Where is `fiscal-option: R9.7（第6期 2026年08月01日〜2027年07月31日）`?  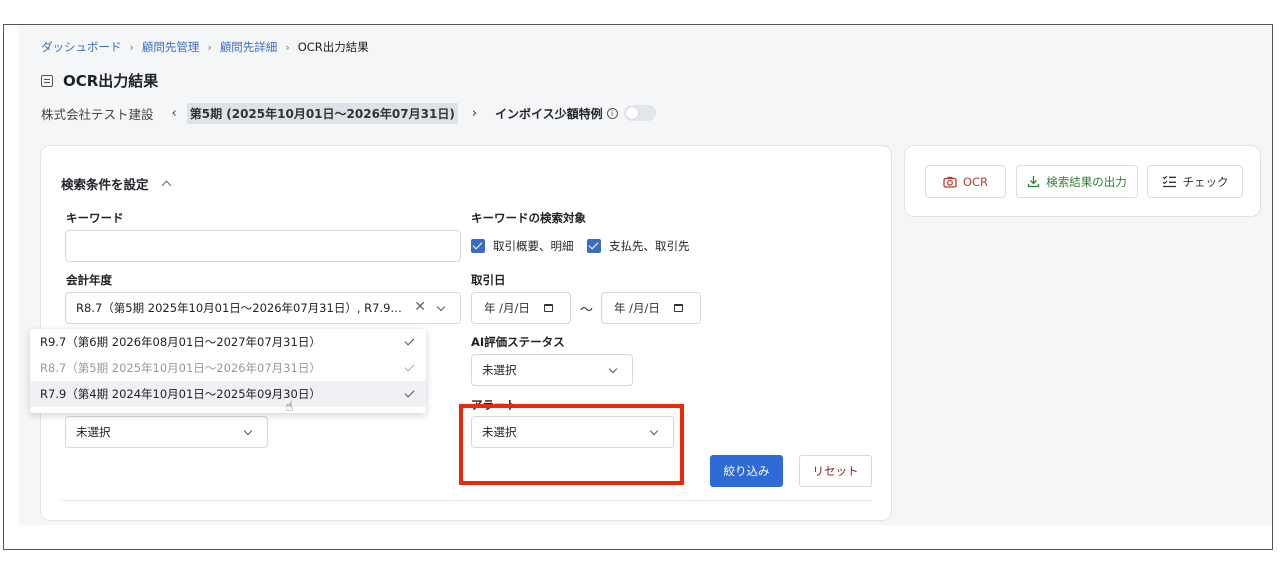
fiscal-option: R9.7（第6期 2026年08月01日〜2027年07月31日） is located at coordinates (228, 342).